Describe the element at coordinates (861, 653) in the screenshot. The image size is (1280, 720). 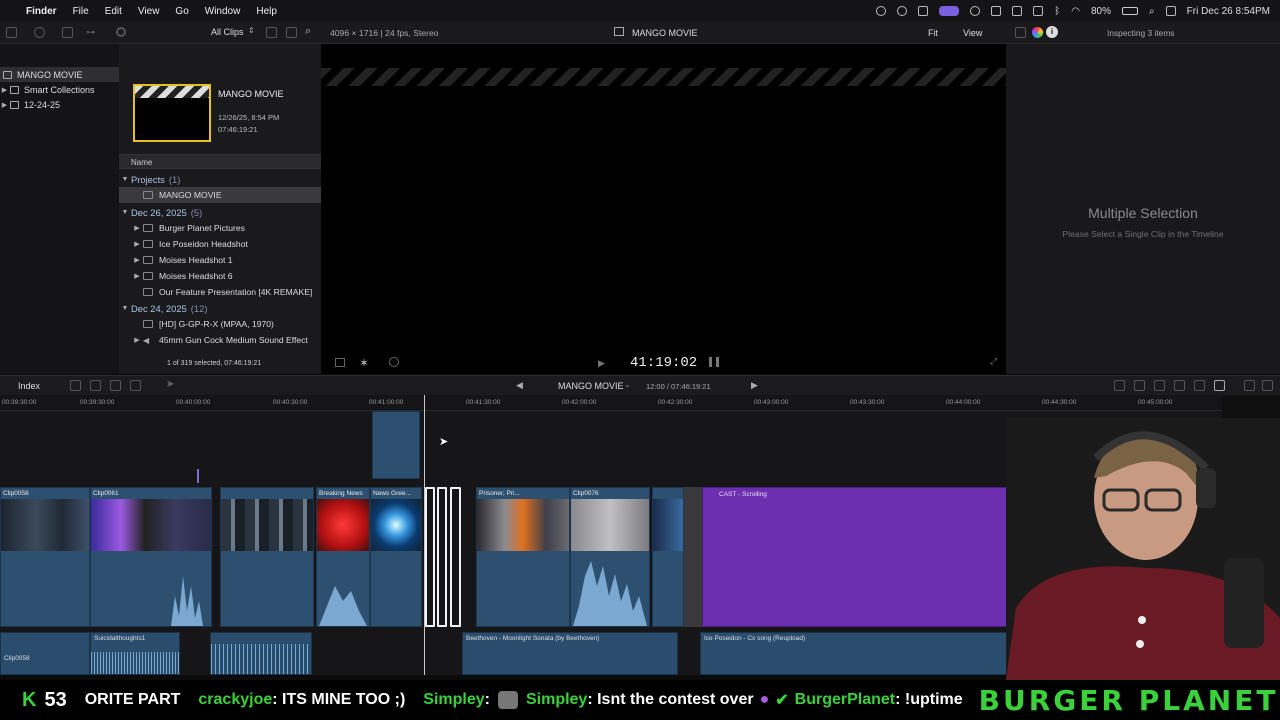
I see `audio-clip: Ice Poseidon - Cx song (Reupload)` at that location.